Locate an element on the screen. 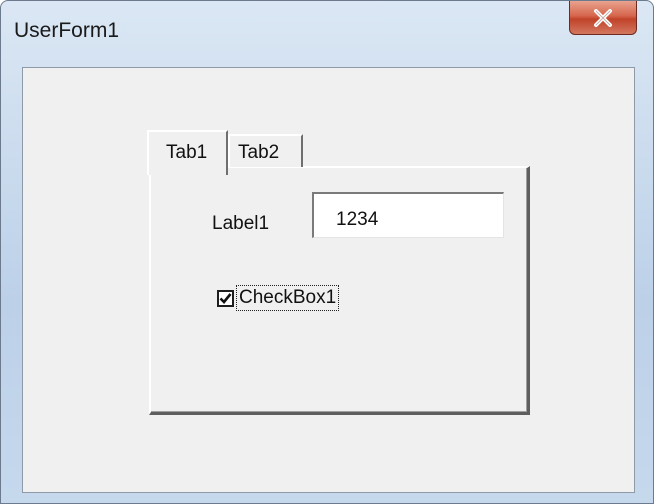 The image size is (654, 504). close-button is located at coordinates (603, 18).